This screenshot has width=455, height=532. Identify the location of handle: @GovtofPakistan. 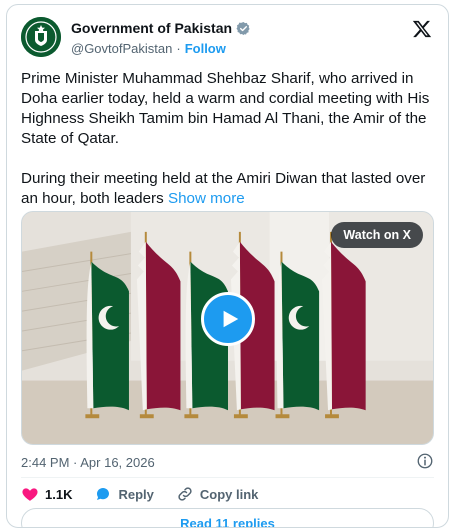
(121, 48).